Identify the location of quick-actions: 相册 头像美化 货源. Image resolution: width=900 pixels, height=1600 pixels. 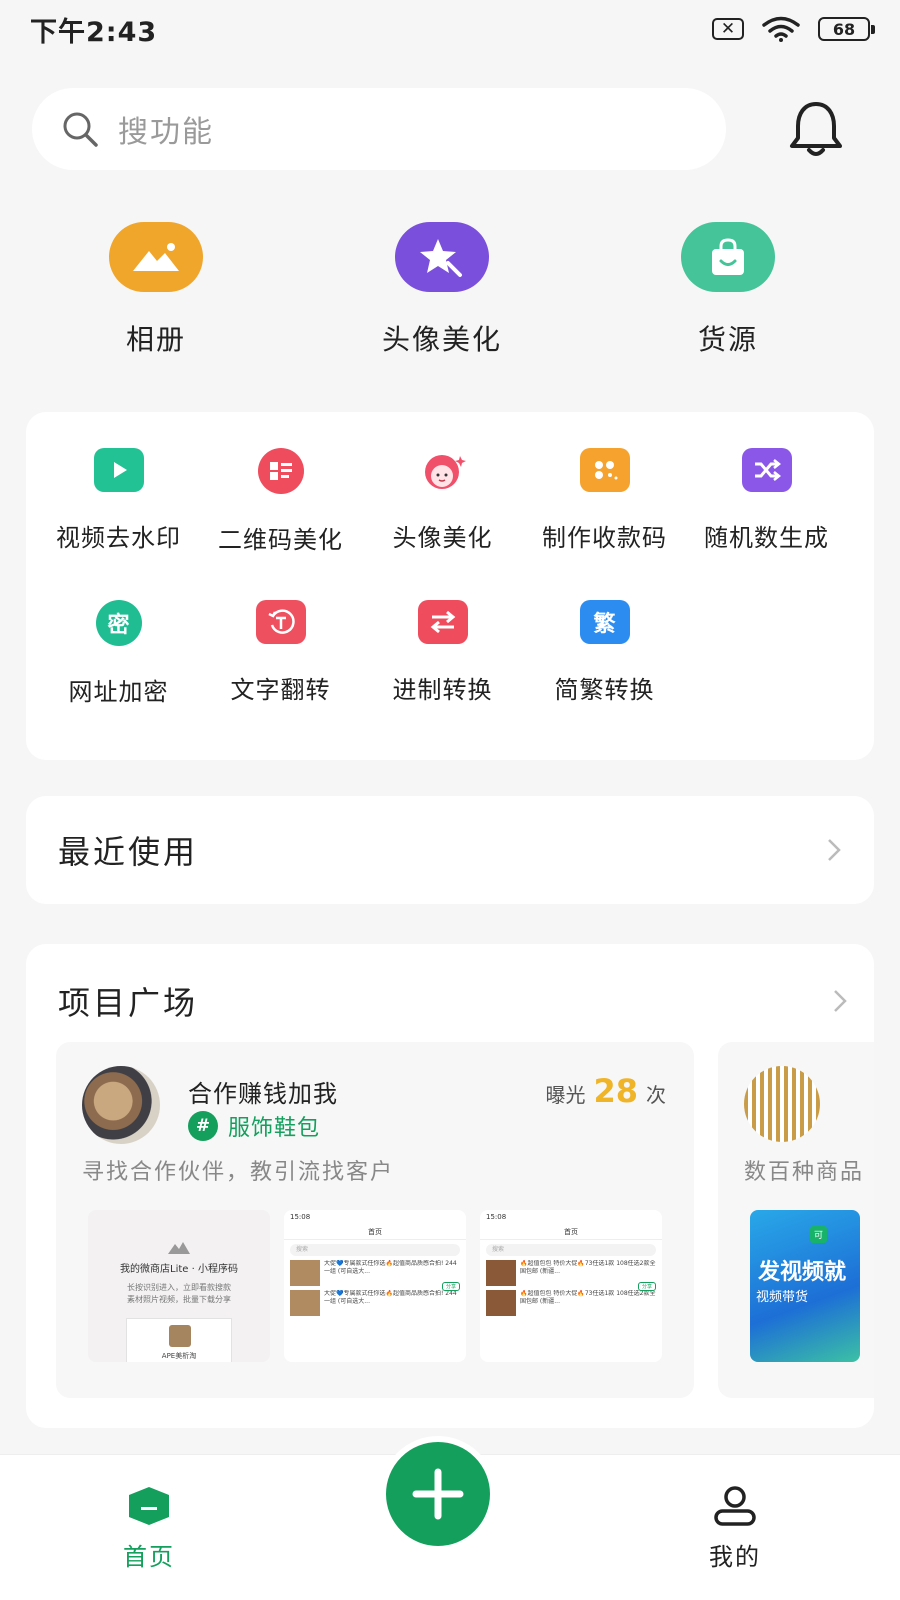
(450, 292).